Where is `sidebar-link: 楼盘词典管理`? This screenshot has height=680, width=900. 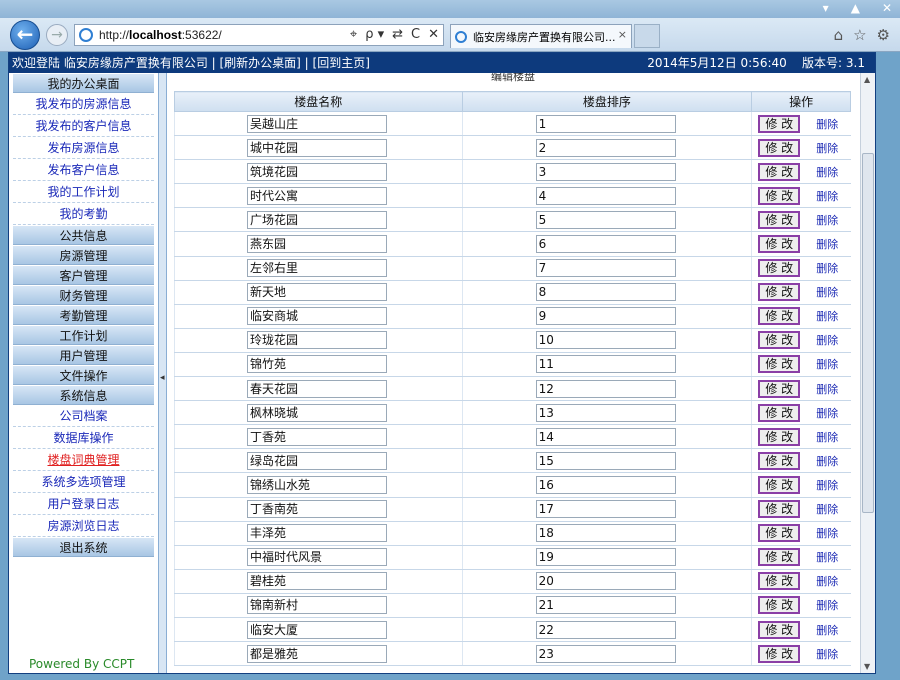
sidebar-link: 楼盘词典管理 is located at coordinates (83, 460).